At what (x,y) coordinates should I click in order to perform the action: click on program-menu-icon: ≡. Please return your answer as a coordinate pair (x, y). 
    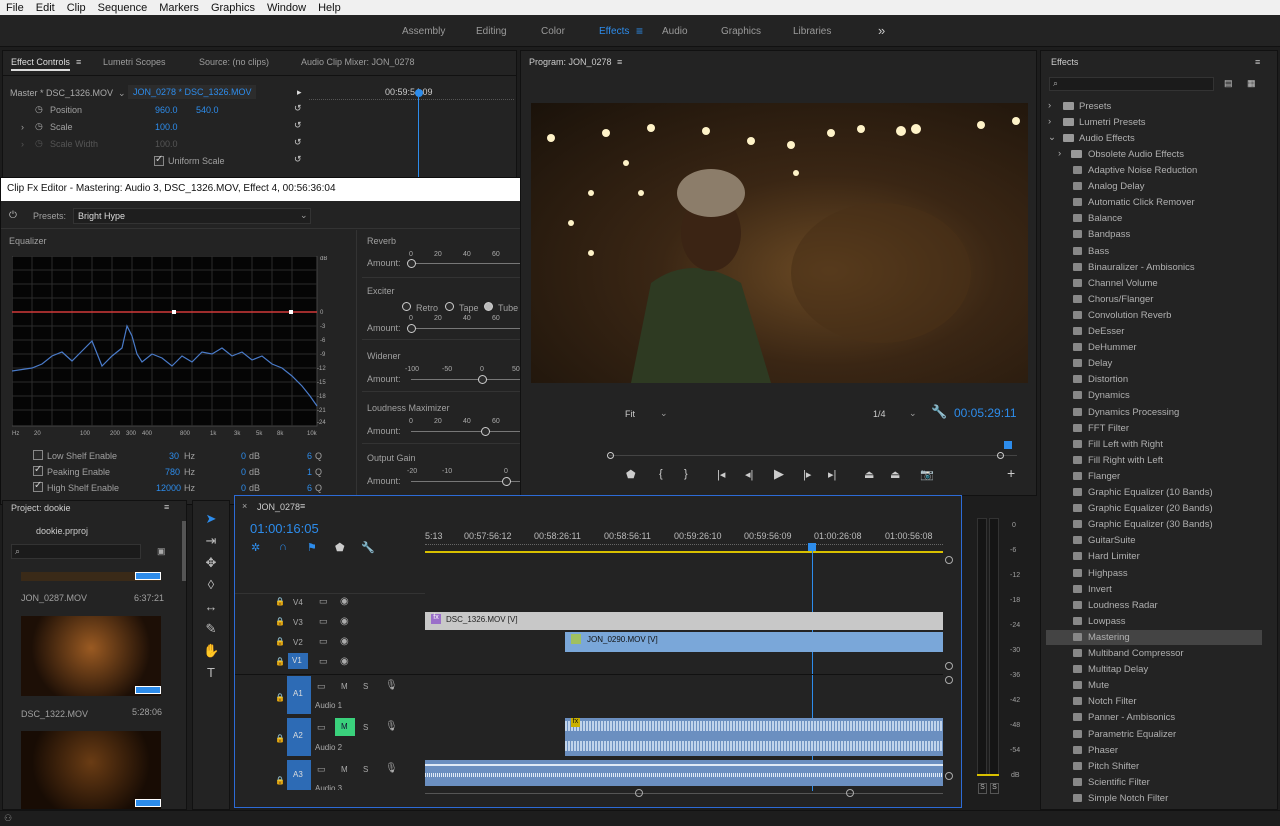
    Looking at the image, I should click on (619, 62).